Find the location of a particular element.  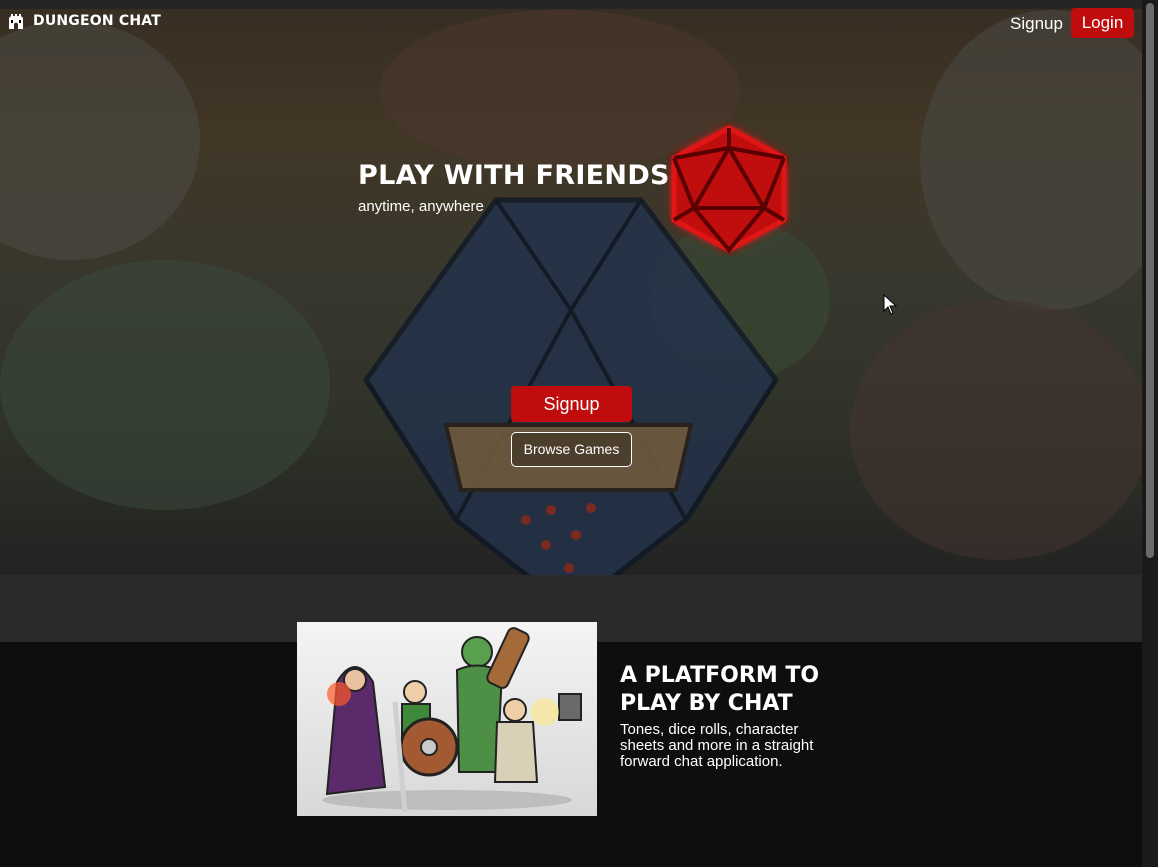

brand-name: DUNGEON CHAT is located at coordinates (97, 21).